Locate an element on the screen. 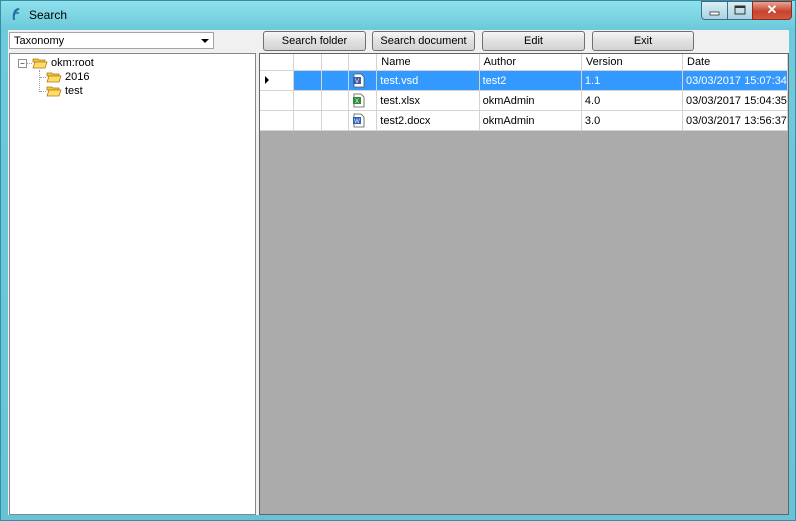 This screenshot has width=796, height=521. table-header-row: Name Author Version Date is located at coordinates (524, 62).